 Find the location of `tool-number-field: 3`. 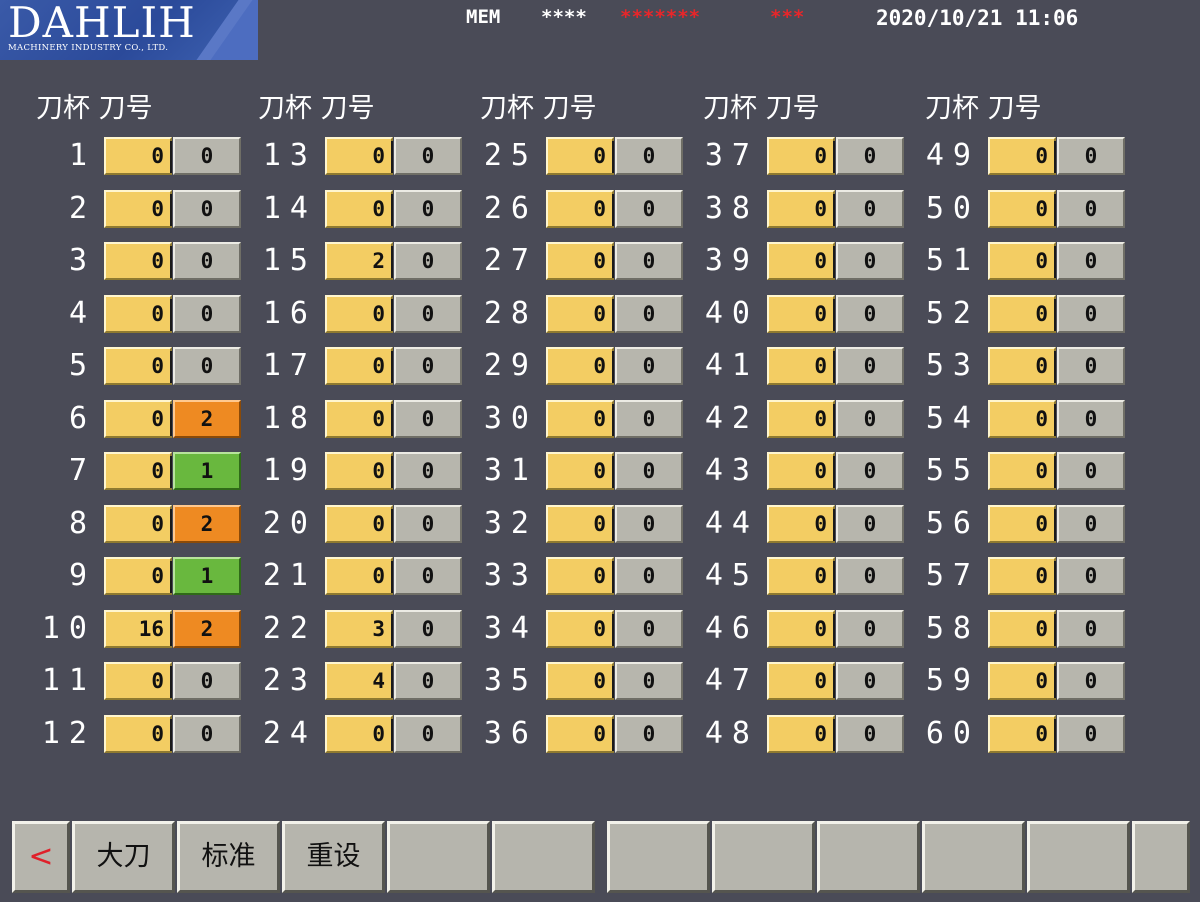

tool-number-field: 3 is located at coordinates (359, 629).